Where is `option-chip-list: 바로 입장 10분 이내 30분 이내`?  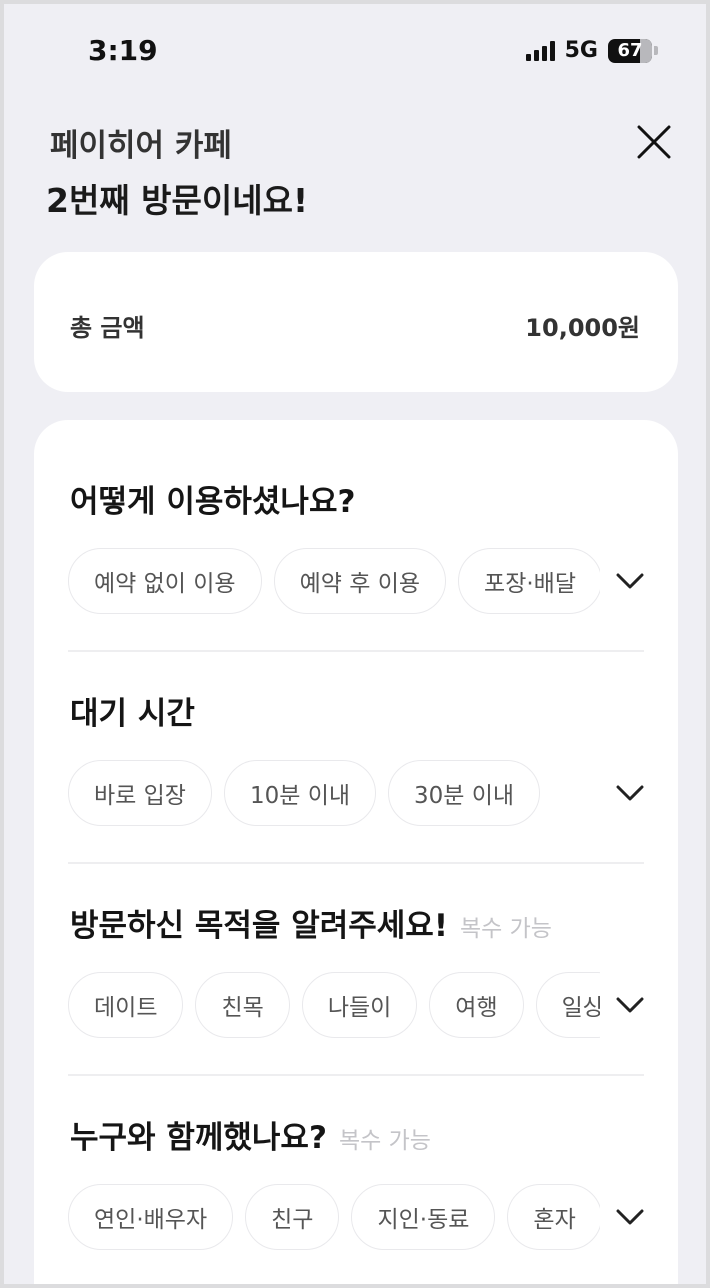
option-chip-list: 바로 입장 10분 이내 30분 이내 is located at coordinates (335, 794).